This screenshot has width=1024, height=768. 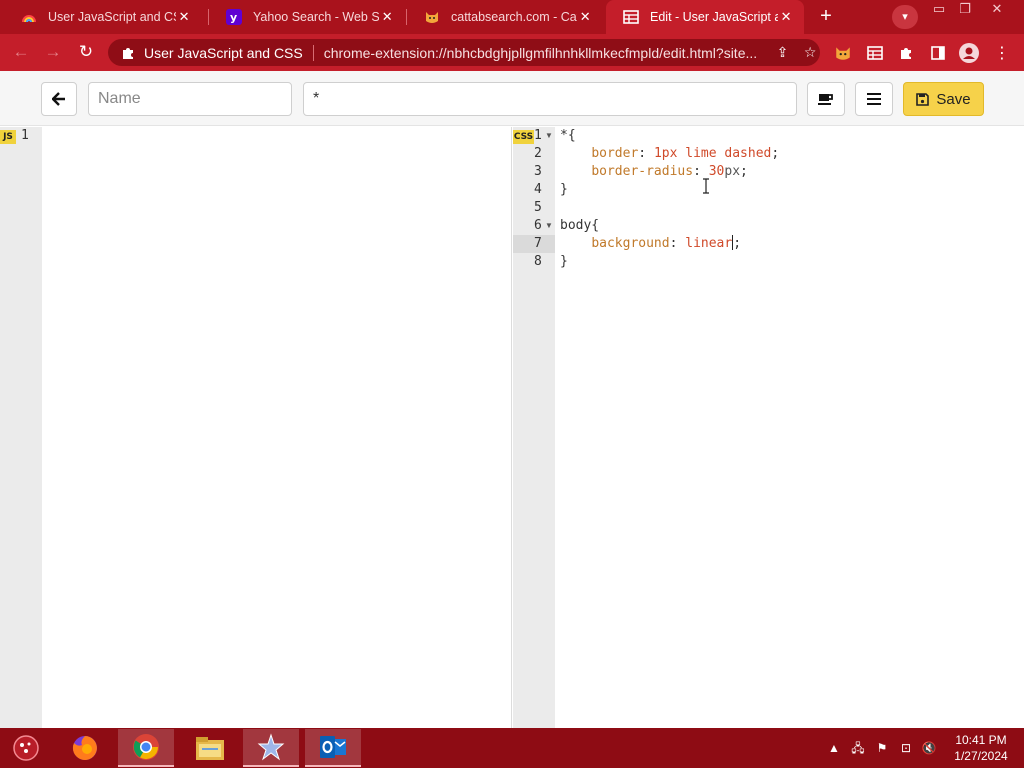 I want to click on show-hidden-icons-icon: ▲, so click(x=834, y=748).